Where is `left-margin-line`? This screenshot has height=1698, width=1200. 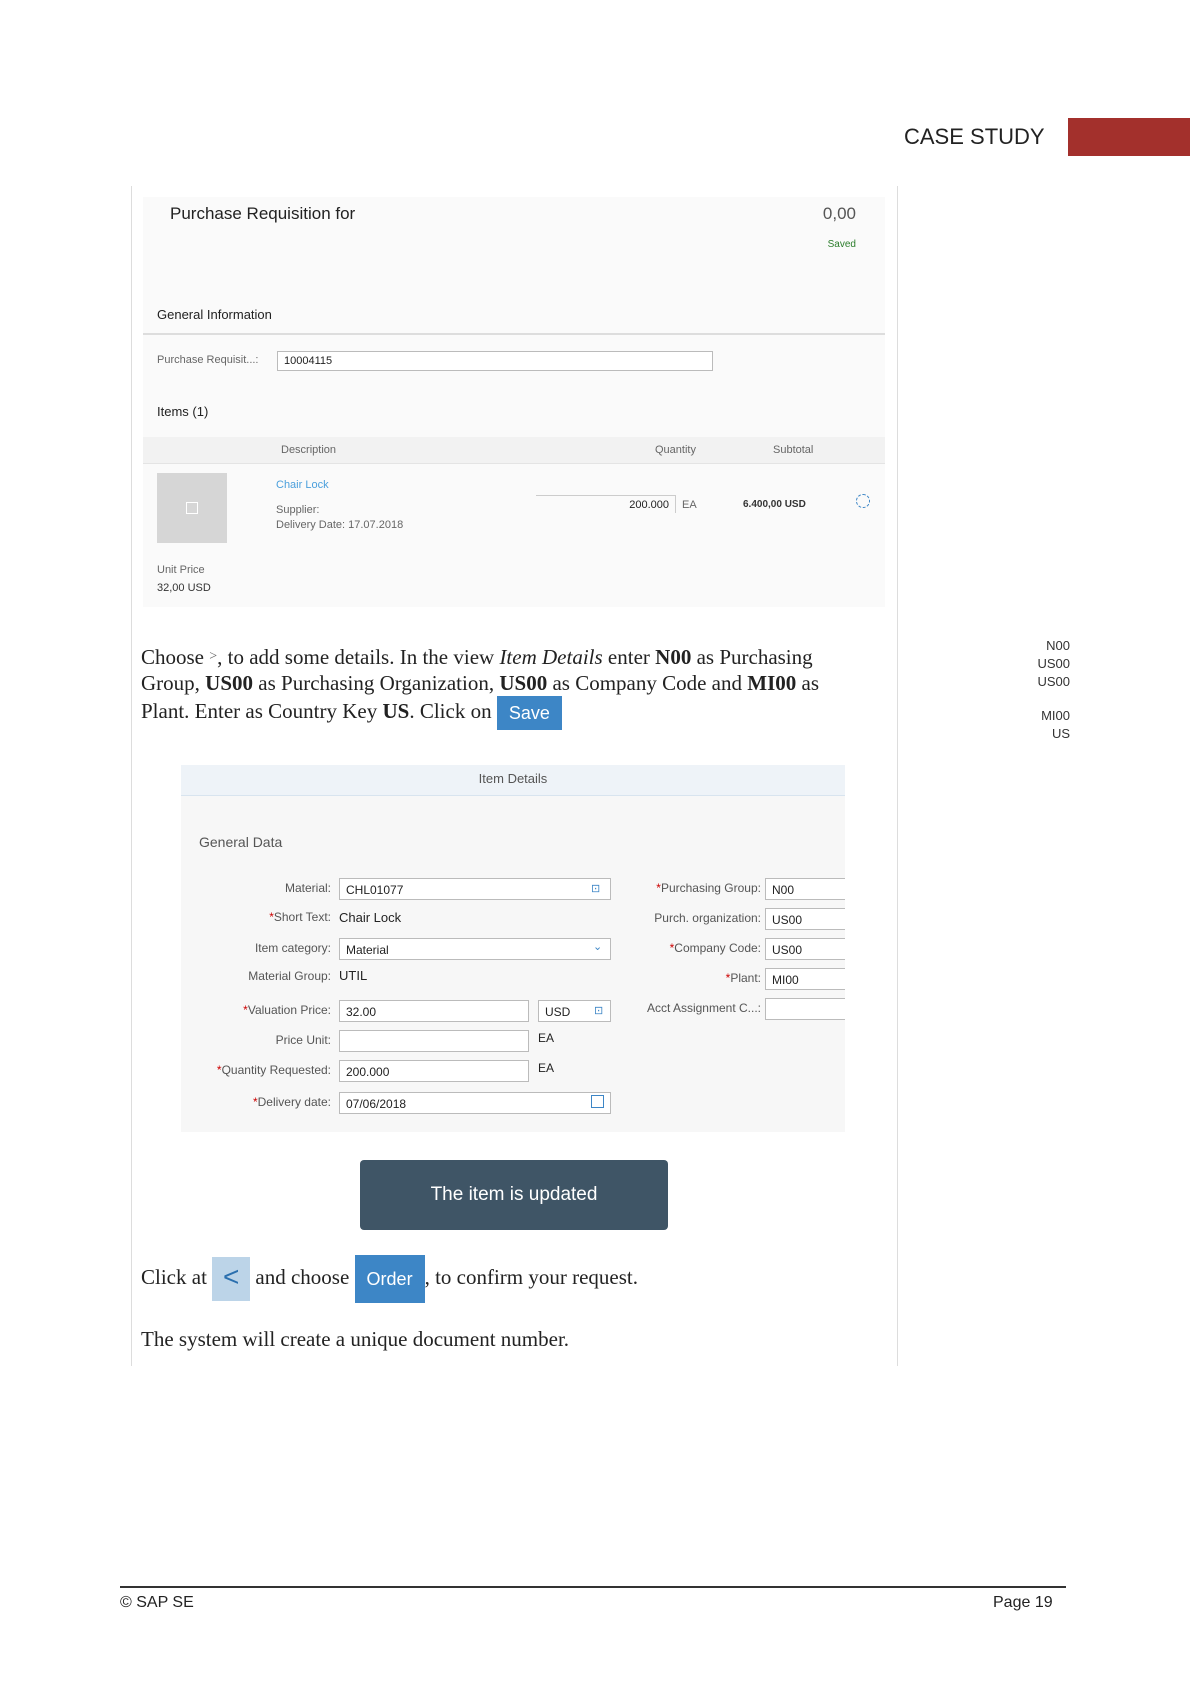 left-margin-line is located at coordinates (131, 776).